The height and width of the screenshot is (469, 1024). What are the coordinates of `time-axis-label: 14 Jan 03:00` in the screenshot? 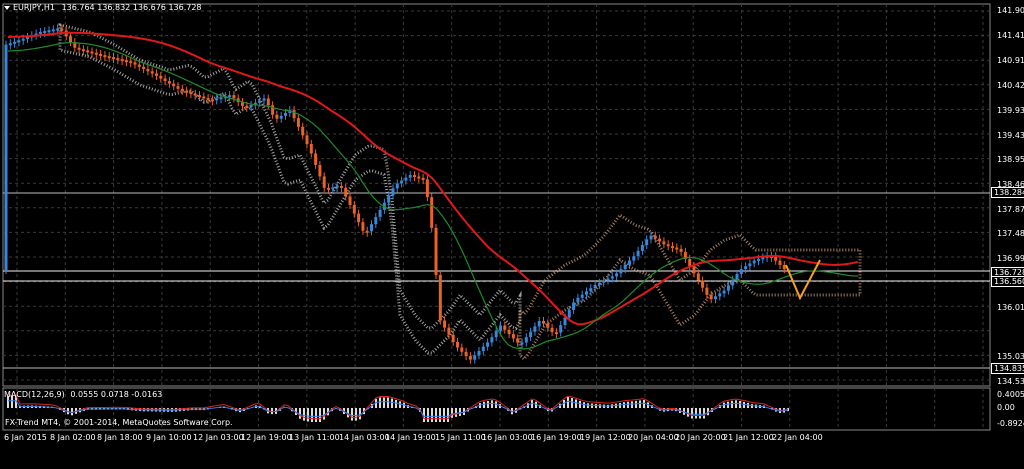 It's located at (364, 437).